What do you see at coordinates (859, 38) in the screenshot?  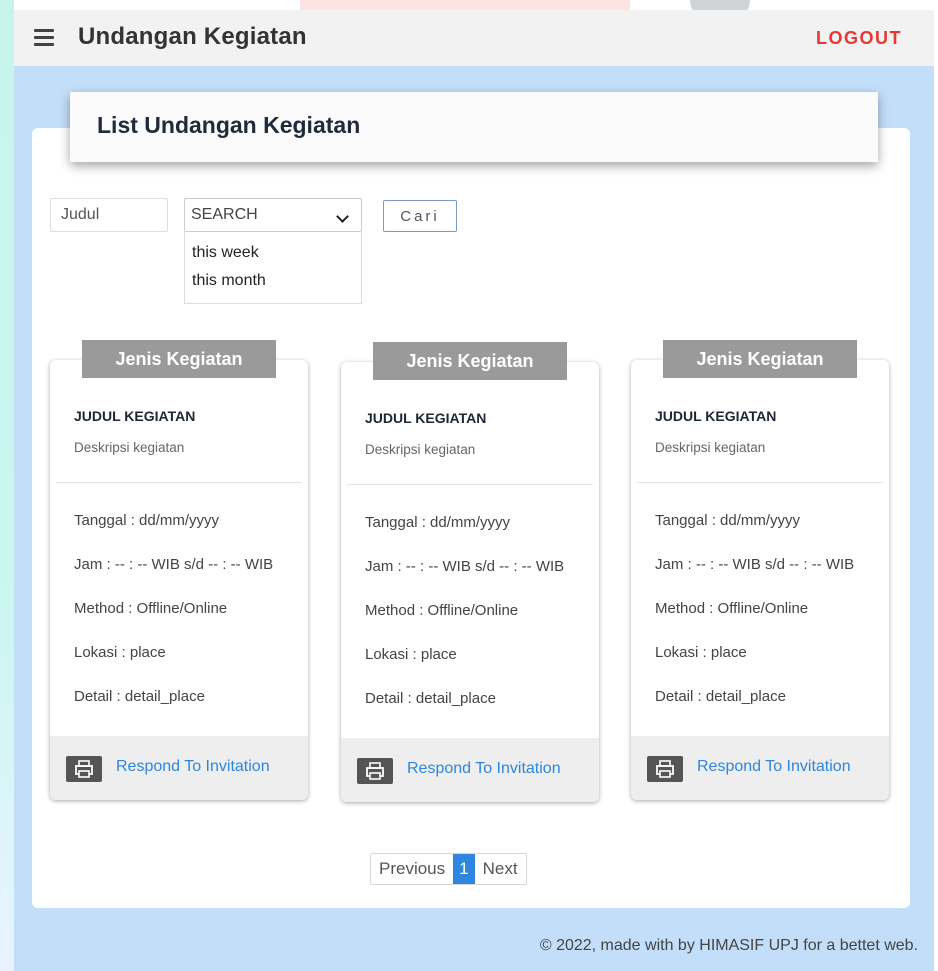 I see `logout-button: LOGOUT` at bounding box center [859, 38].